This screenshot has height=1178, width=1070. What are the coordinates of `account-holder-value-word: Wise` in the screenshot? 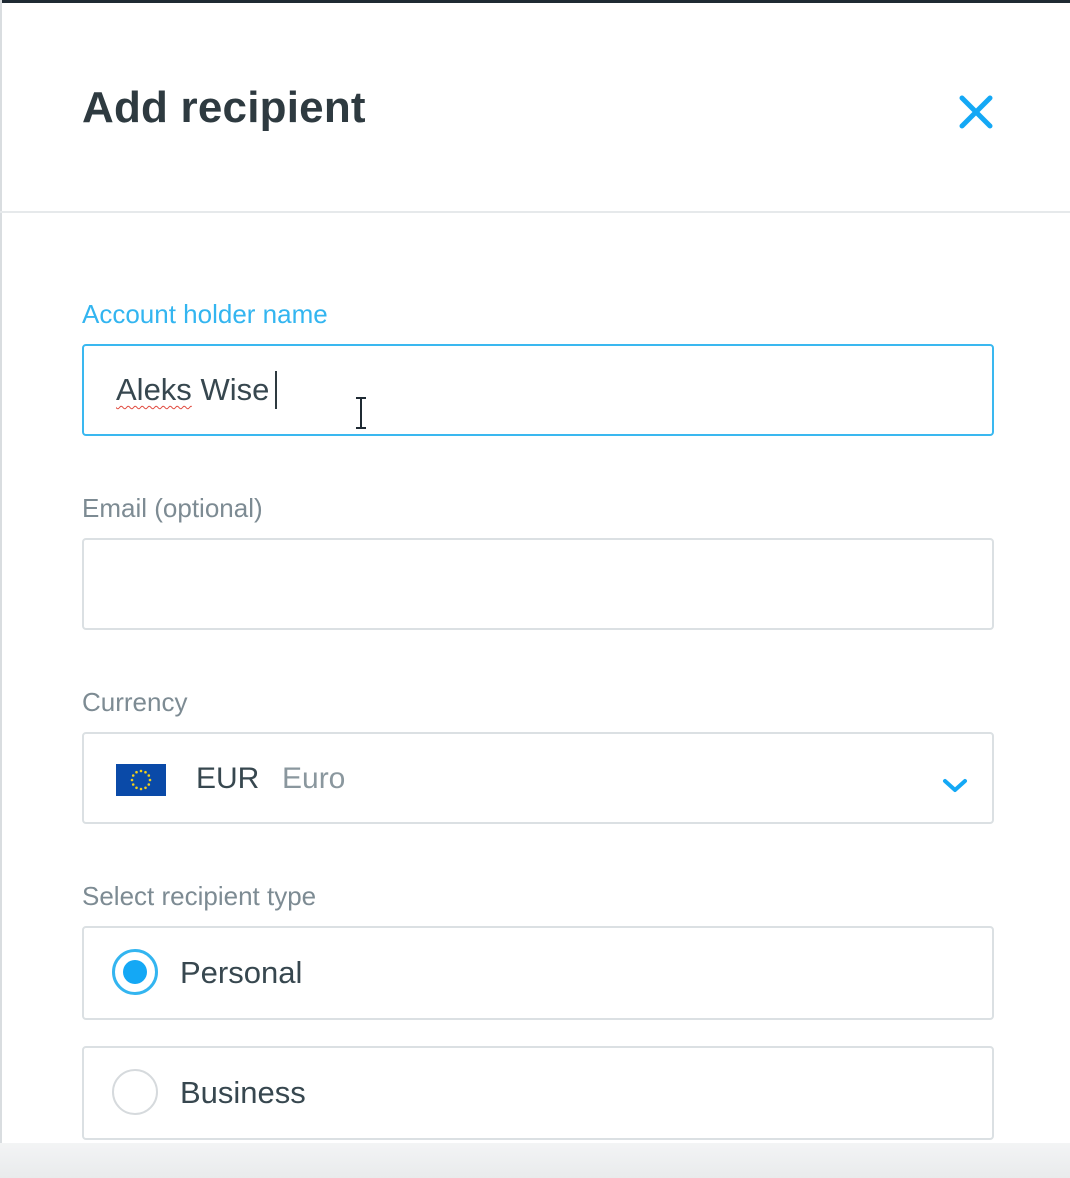 It's located at (235, 389).